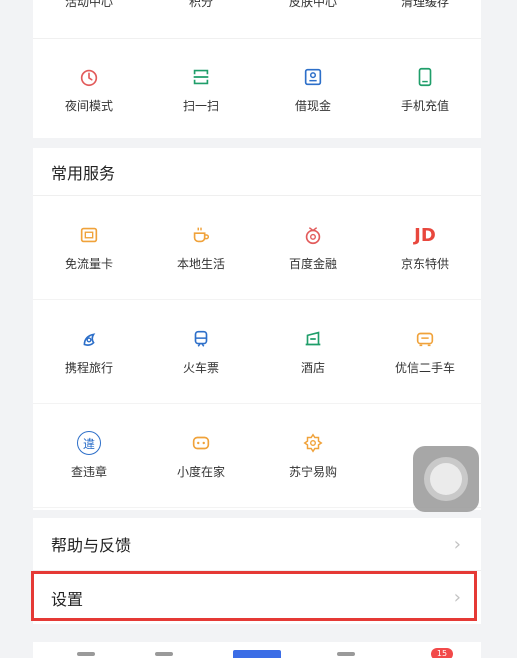 The width and height of the screenshot is (517, 658). Describe the element at coordinates (424, 105) in the screenshot. I see `grid-item-label: 手机充值` at that location.